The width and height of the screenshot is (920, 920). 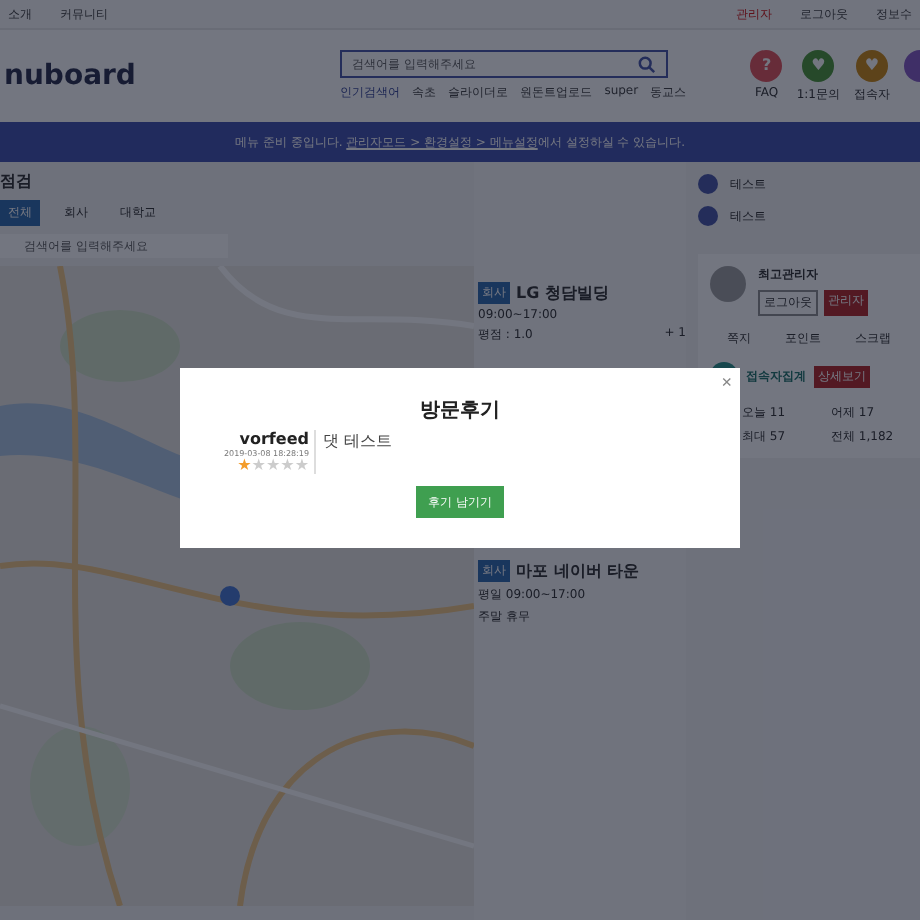 I want to click on close-button: ×, so click(x=726, y=382).